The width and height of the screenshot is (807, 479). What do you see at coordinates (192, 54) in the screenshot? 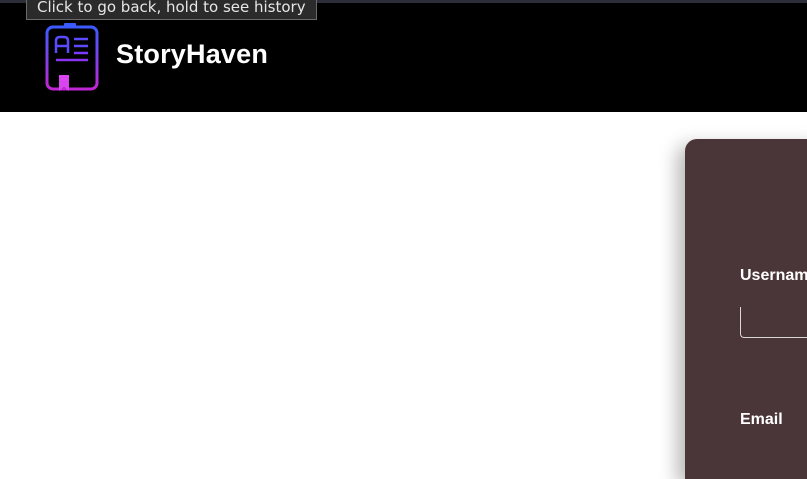
I see `brand-name: StoryHaven` at bounding box center [192, 54].